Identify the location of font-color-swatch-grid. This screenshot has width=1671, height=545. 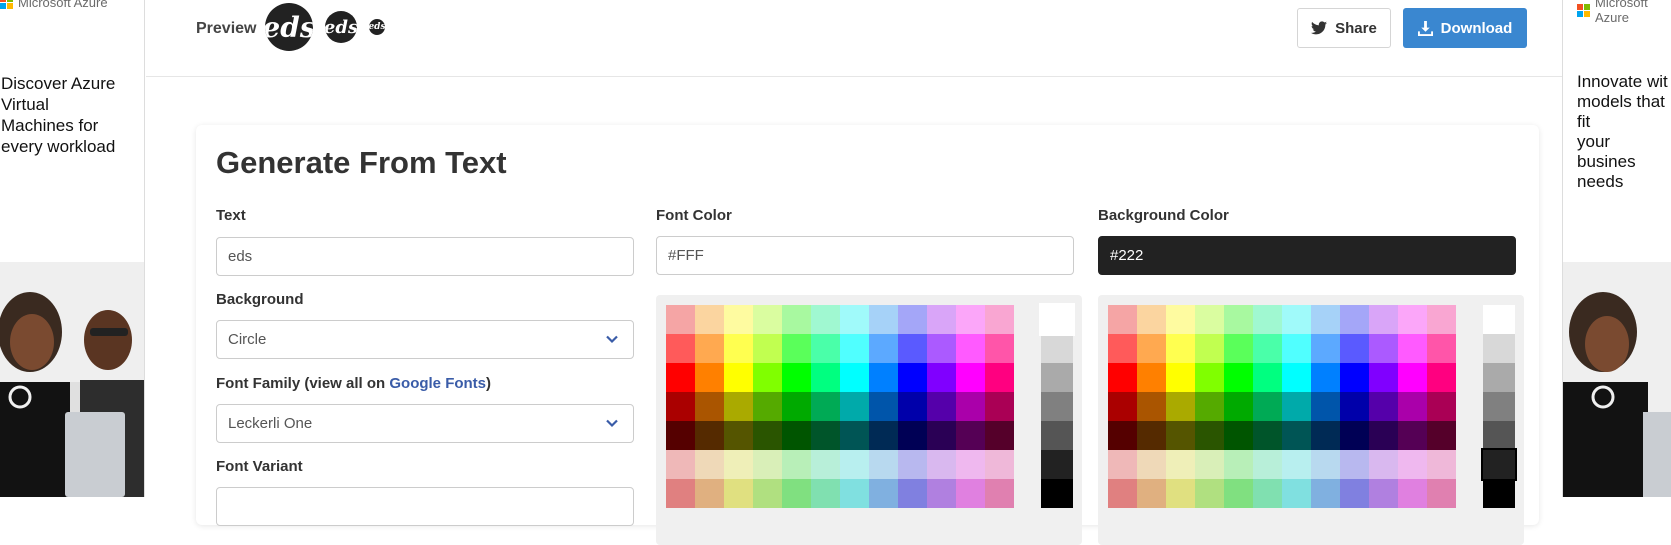
(840, 406).